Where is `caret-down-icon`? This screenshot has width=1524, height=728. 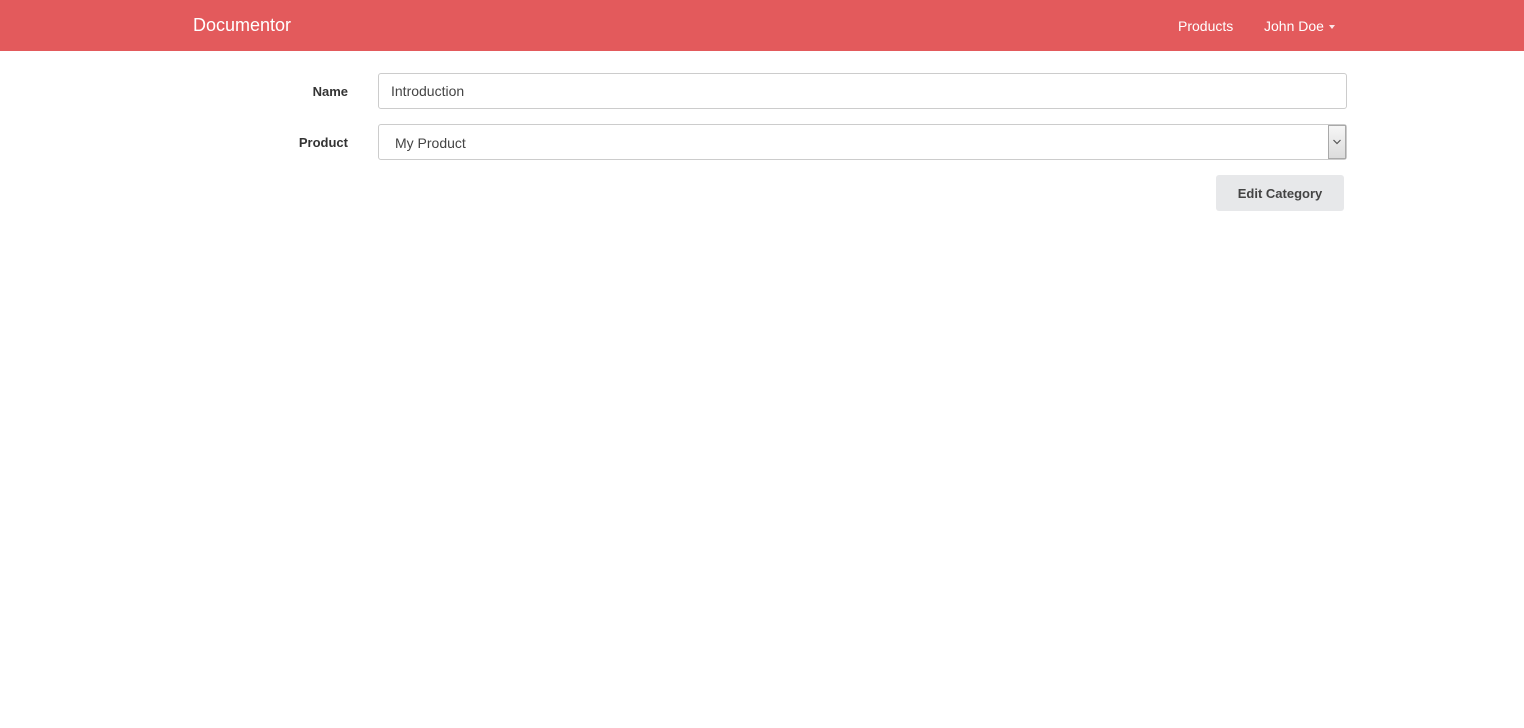
caret-down-icon is located at coordinates (1331, 27).